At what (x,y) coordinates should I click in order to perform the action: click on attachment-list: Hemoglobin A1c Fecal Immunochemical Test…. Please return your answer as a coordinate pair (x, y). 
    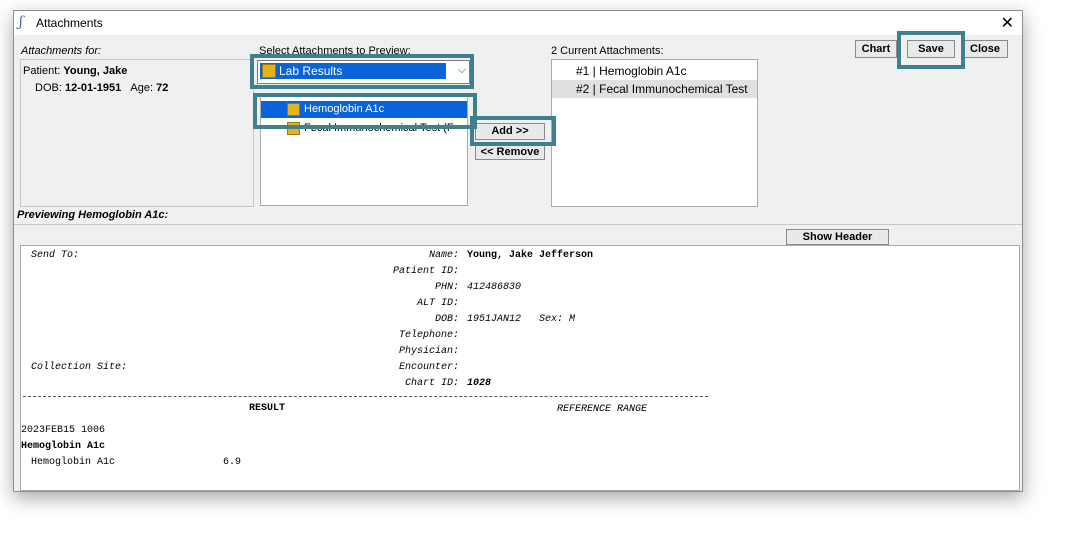
    Looking at the image, I should click on (364, 151).